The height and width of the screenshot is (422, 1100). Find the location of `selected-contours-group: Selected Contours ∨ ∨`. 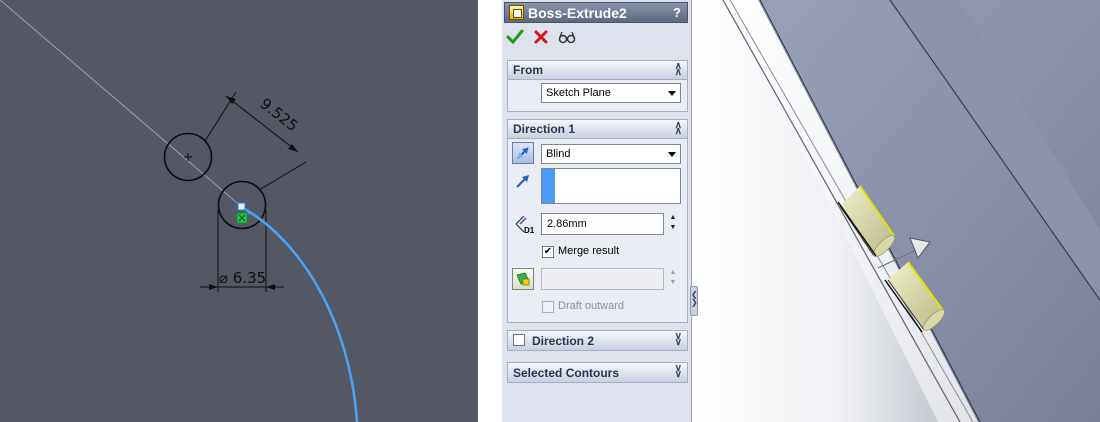

selected-contours-group: Selected Contours ∨ ∨ is located at coordinates (597, 372).